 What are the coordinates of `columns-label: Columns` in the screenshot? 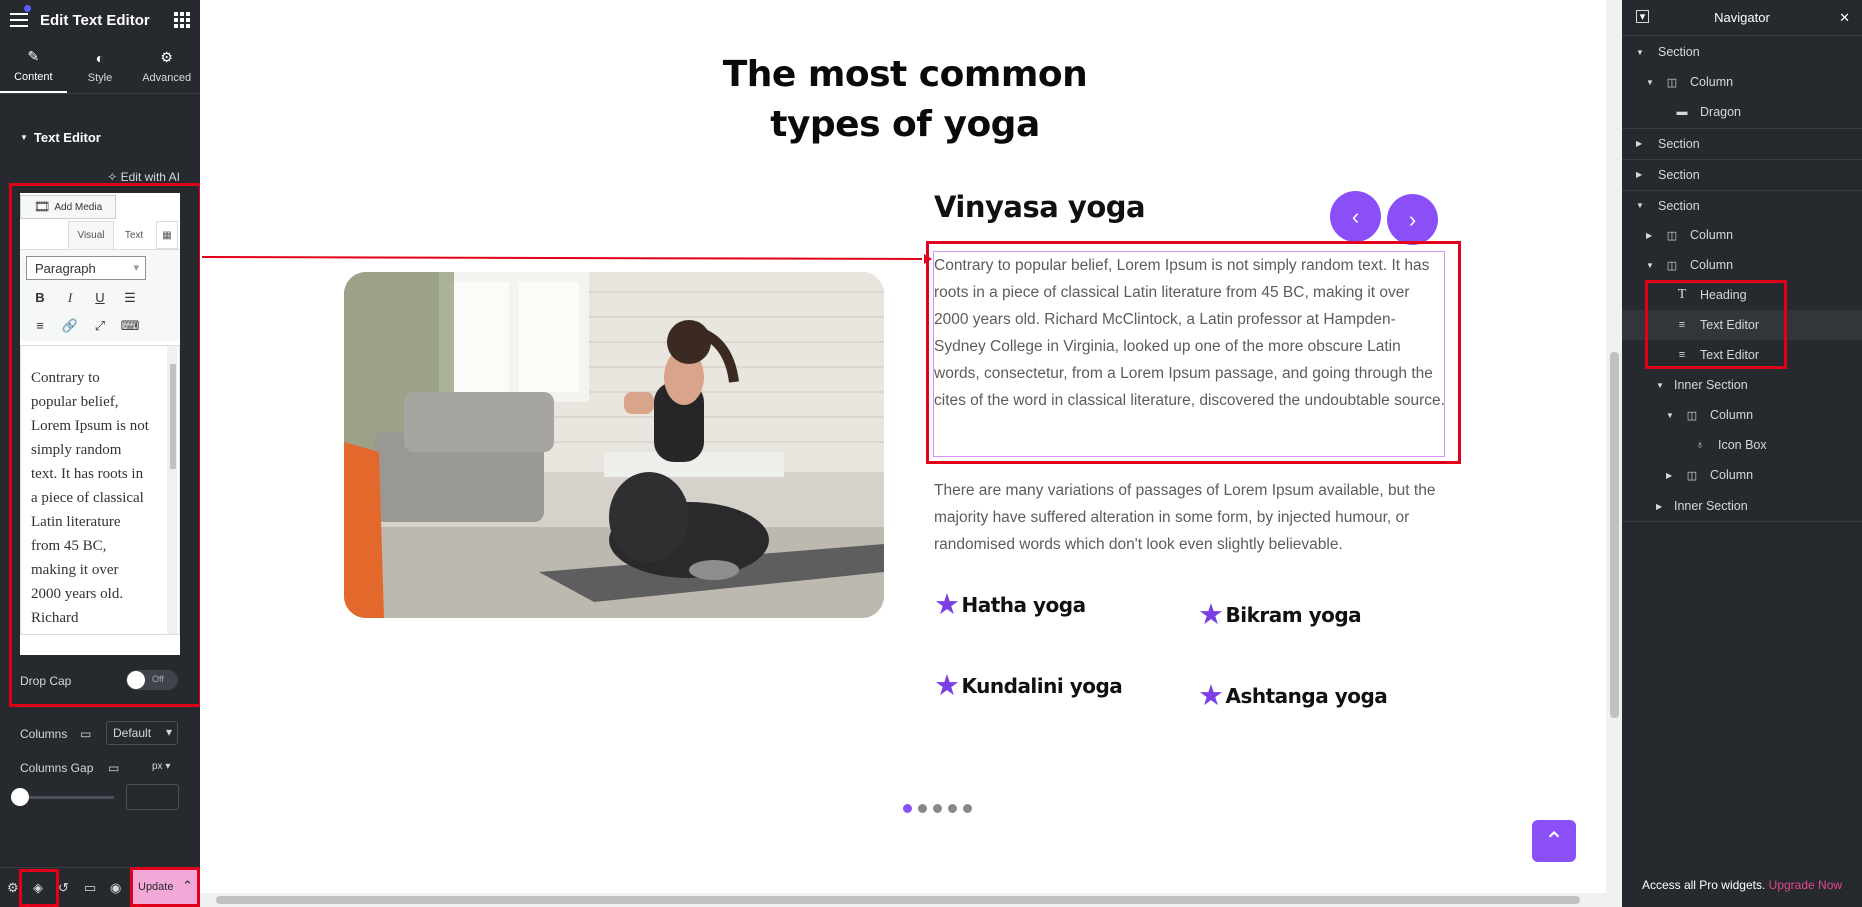 It's located at (44, 734).